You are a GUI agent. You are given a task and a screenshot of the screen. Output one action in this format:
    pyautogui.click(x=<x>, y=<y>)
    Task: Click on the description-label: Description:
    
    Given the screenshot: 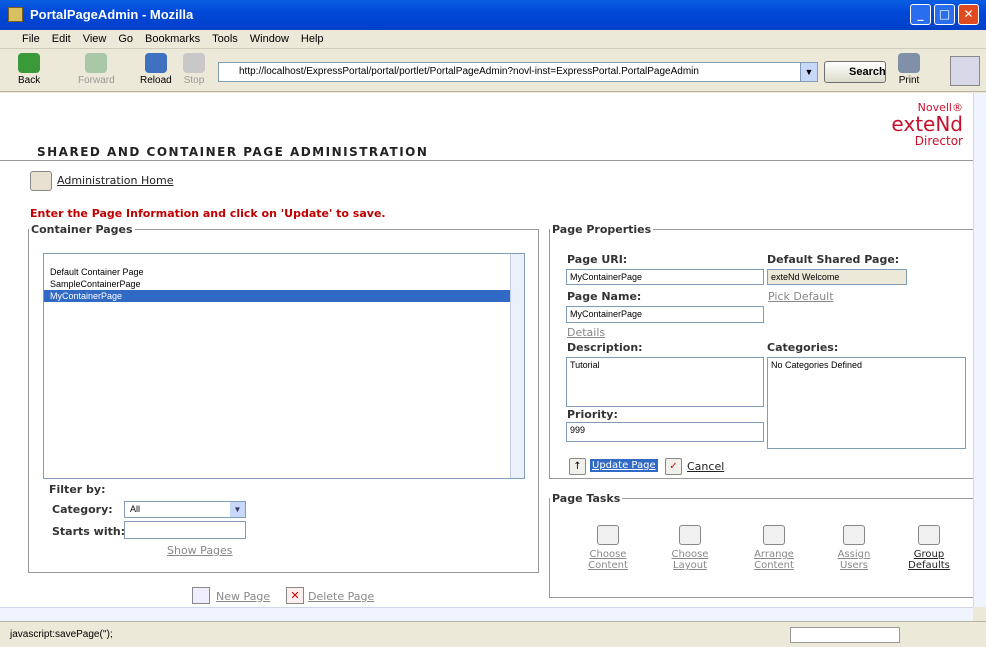 What is the action you would take?
    pyautogui.click(x=605, y=347)
    